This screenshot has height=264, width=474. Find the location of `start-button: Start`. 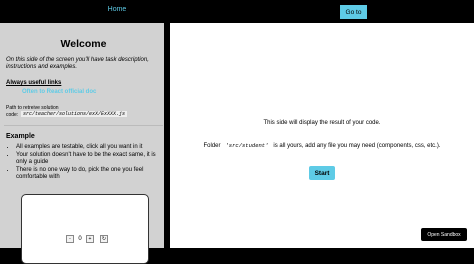

start-button: Start is located at coordinates (322, 173).